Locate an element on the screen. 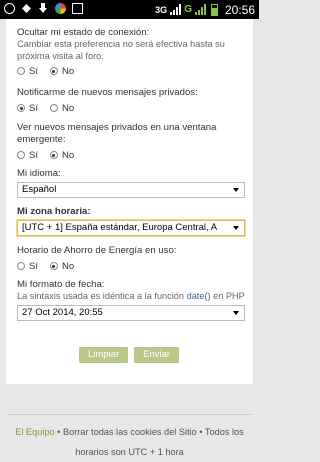  dst-yes-label: Sí is located at coordinates (33, 266).